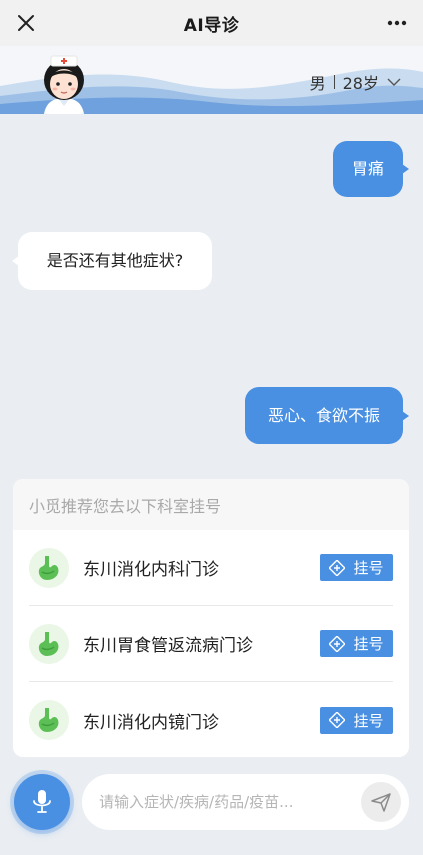 The image size is (423, 855). I want to click on age-label: 28岁, so click(360, 83).